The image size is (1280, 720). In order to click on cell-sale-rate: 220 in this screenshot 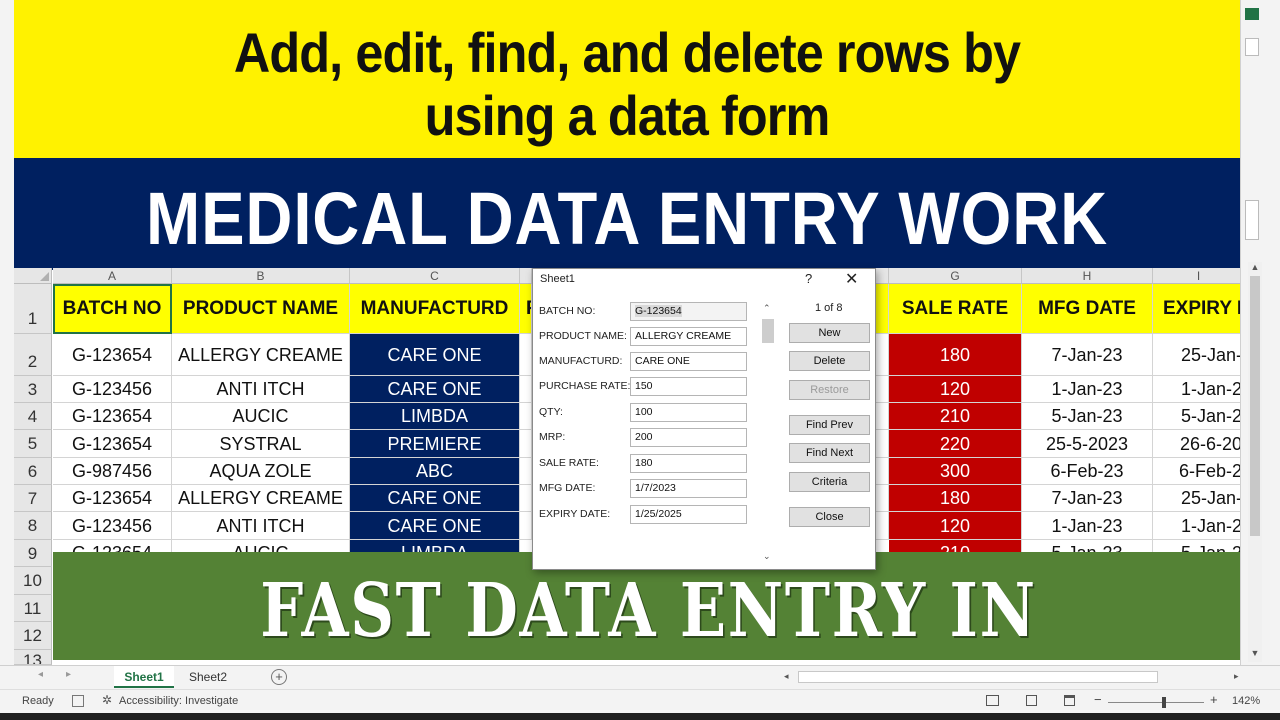, I will do `click(955, 444)`.